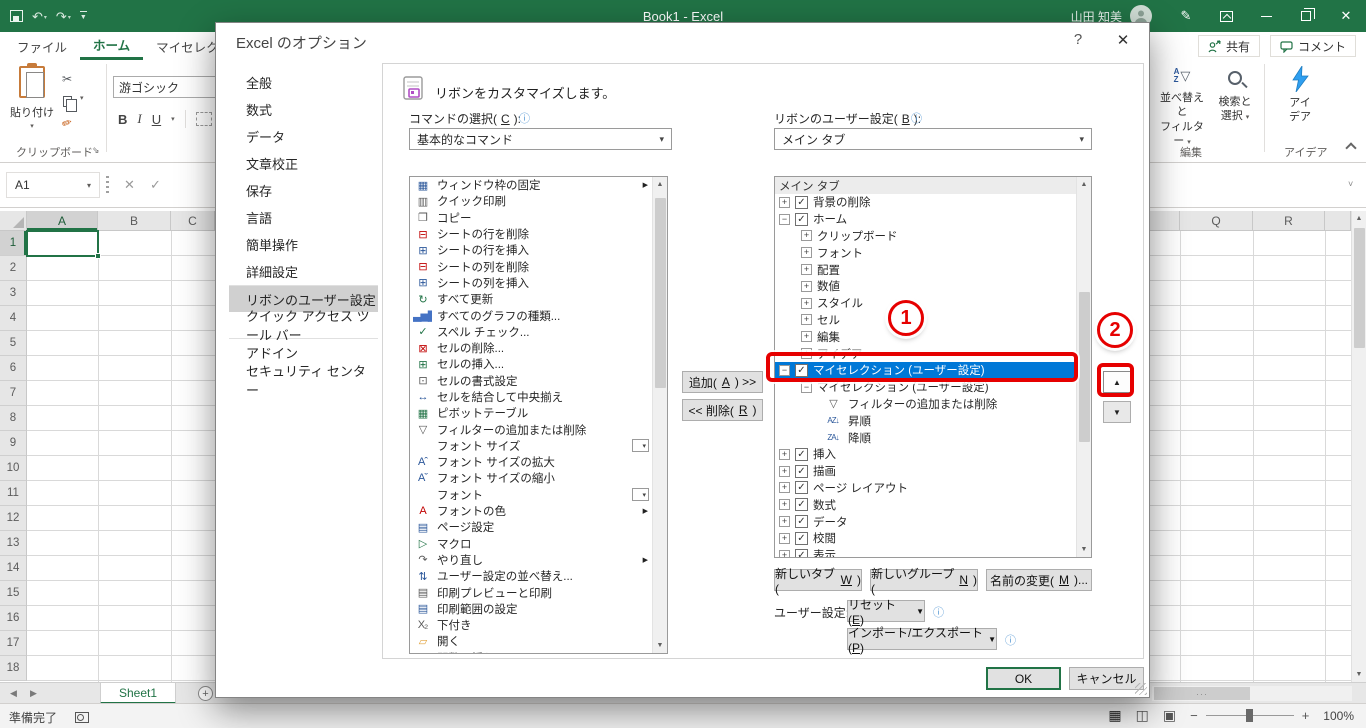 This screenshot has width=1366, height=728. What do you see at coordinates (303, 163) in the screenshot?
I see `options-nav-item-4: 文章校正` at bounding box center [303, 163].